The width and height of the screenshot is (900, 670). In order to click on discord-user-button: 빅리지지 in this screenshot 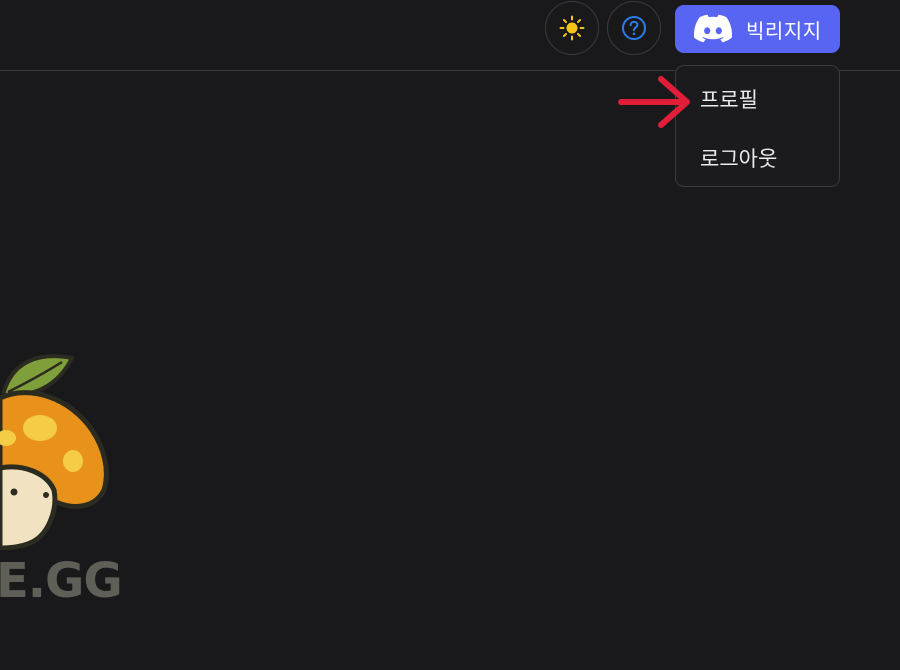, I will do `click(757, 29)`.